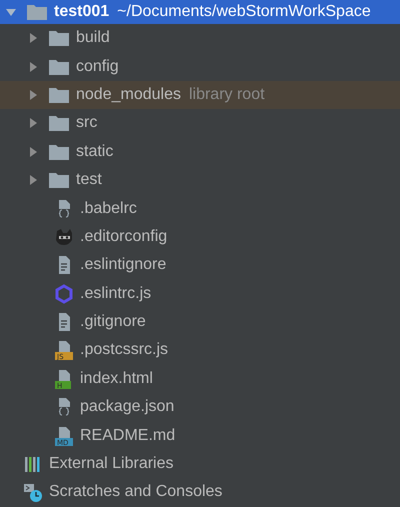 The width and height of the screenshot is (400, 507). I want to click on tree-item: .eslintignore, so click(123, 265).